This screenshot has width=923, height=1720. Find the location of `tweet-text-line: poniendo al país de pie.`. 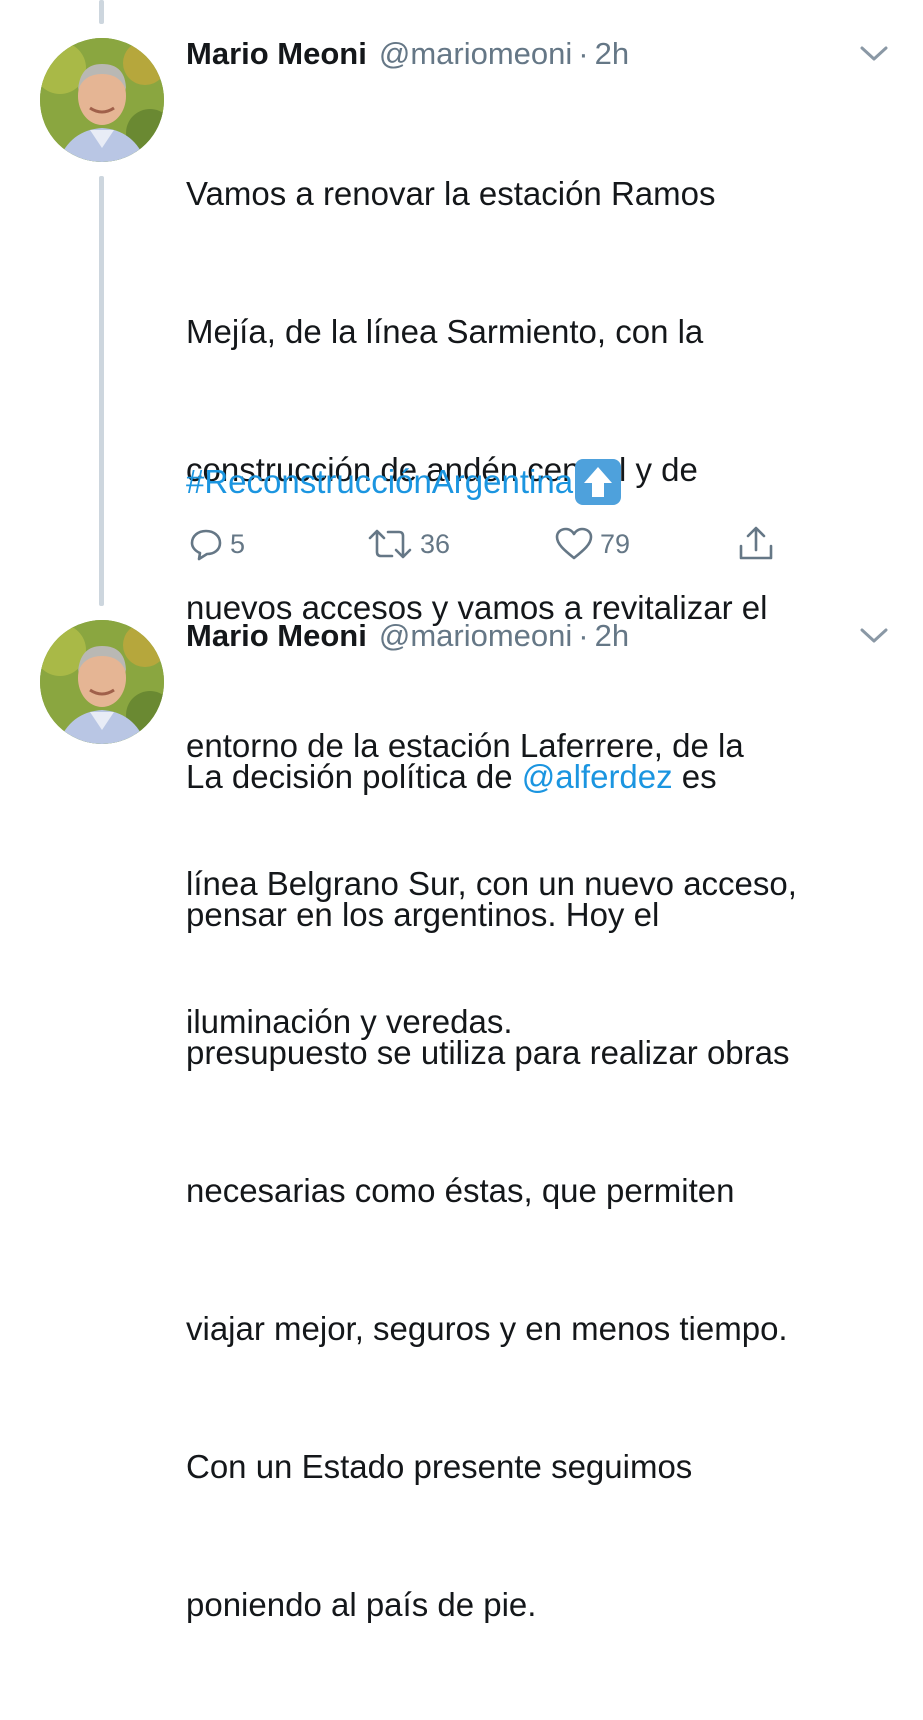

tweet-text-line: poniendo al país de pie. is located at coordinates (361, 1604).